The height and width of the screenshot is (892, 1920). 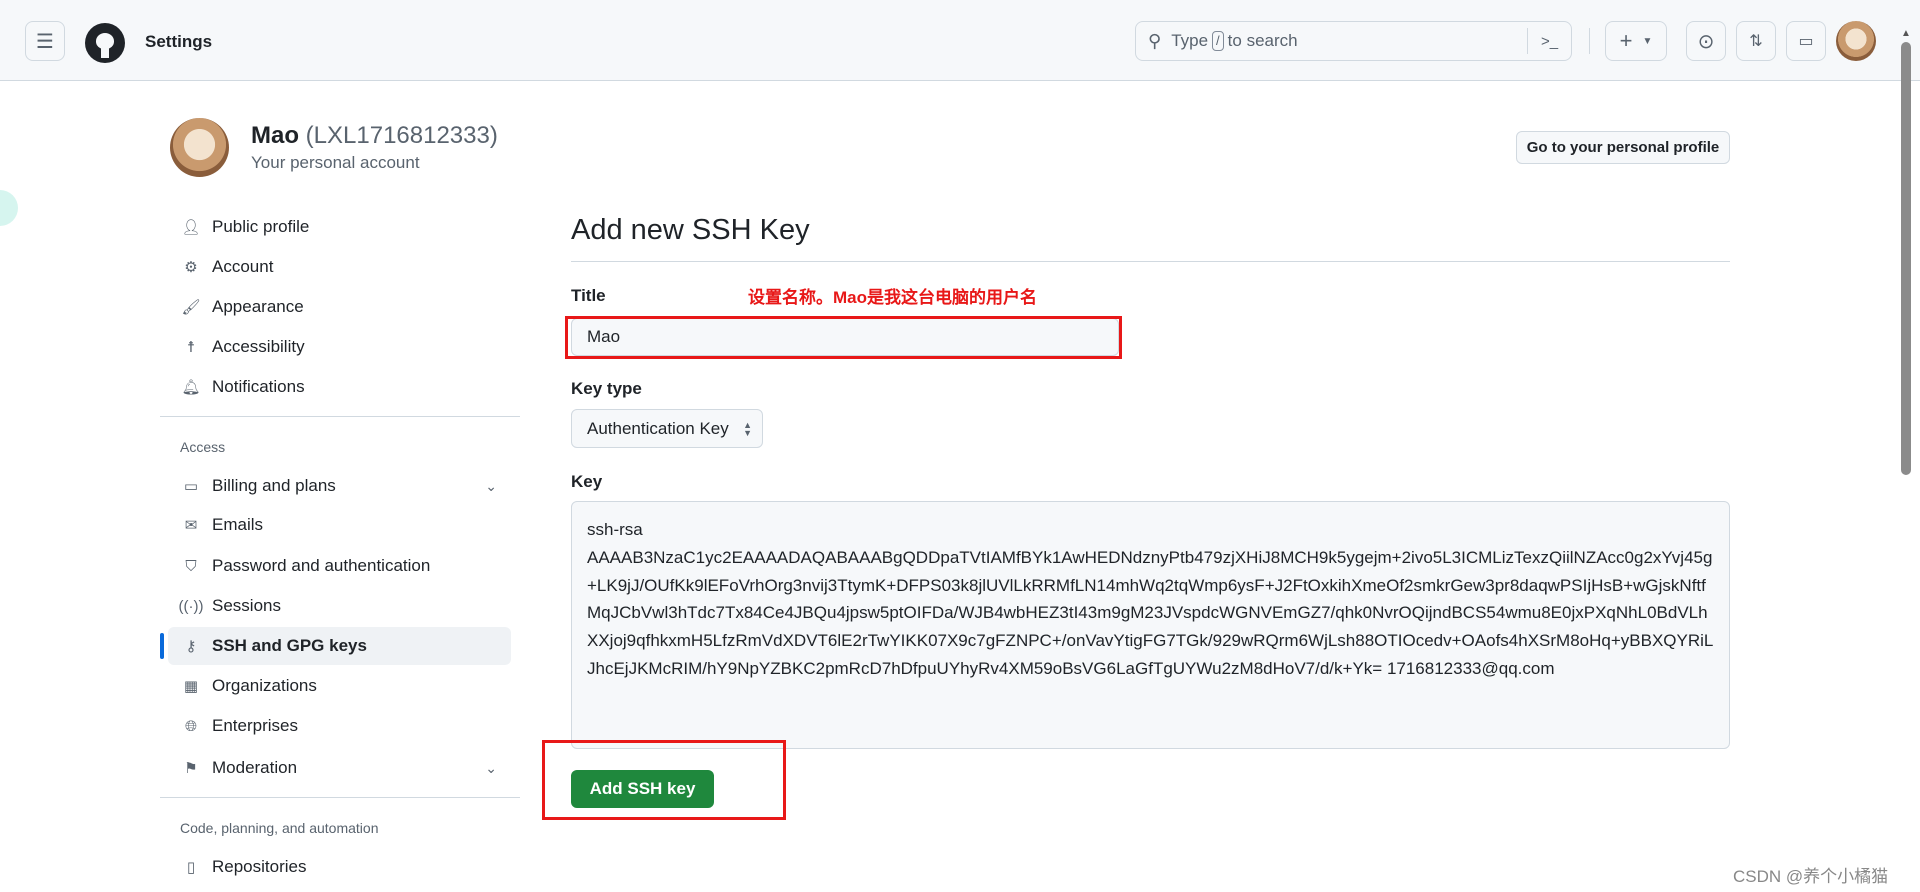 I want to click on sidebar-section-access: Access, so click(x=203, y=447).